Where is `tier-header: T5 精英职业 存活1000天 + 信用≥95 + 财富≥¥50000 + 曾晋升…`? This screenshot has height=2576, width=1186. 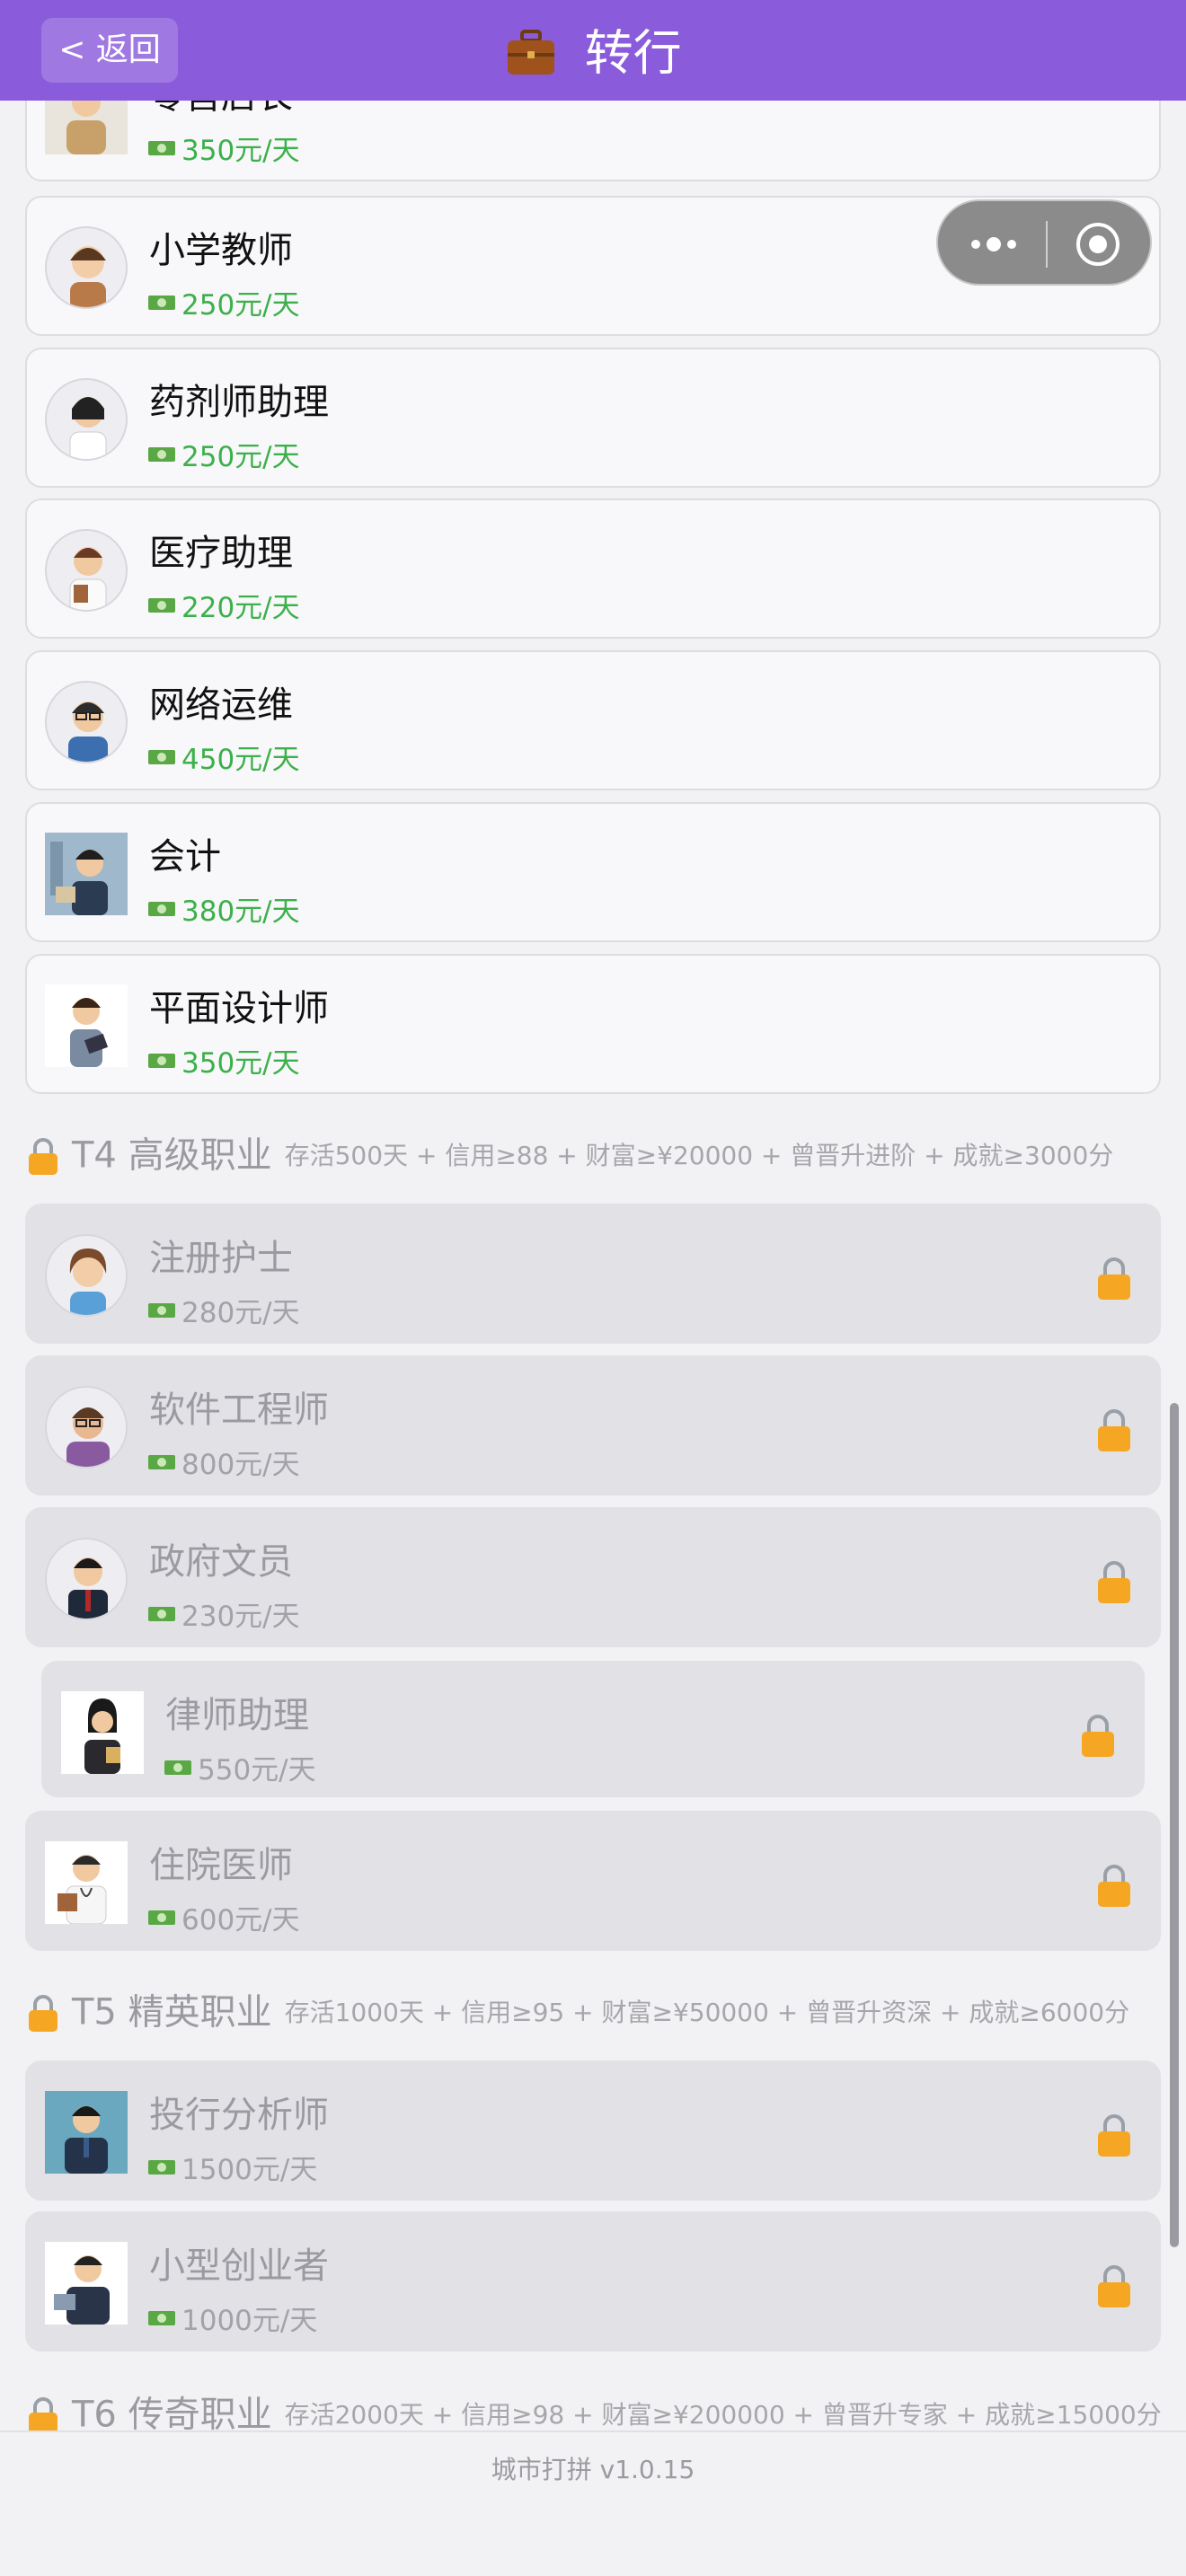 tier-header: T5 精英职业 存活1000天 + 信用≥95 + 财富≥¥50000 + 曾晋升… is located at coordinates (578, 2012).